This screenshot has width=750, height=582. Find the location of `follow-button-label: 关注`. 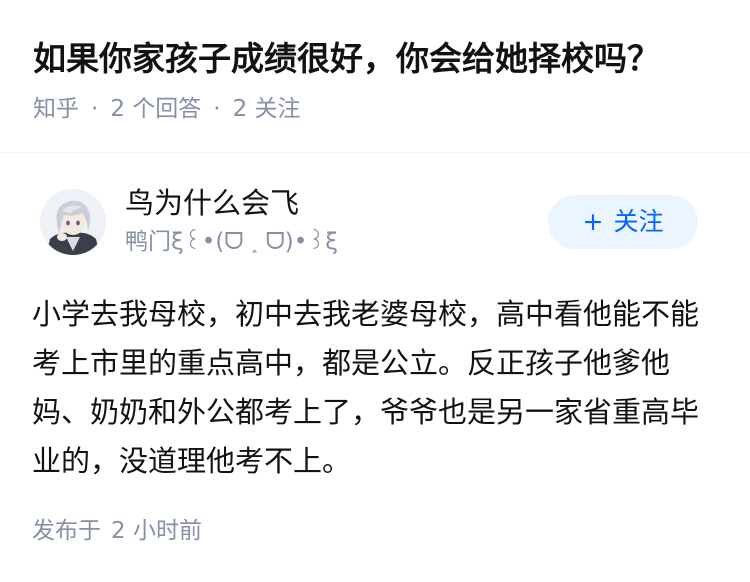

follow-button-label: 关注 is located at coordinates (638, 221).